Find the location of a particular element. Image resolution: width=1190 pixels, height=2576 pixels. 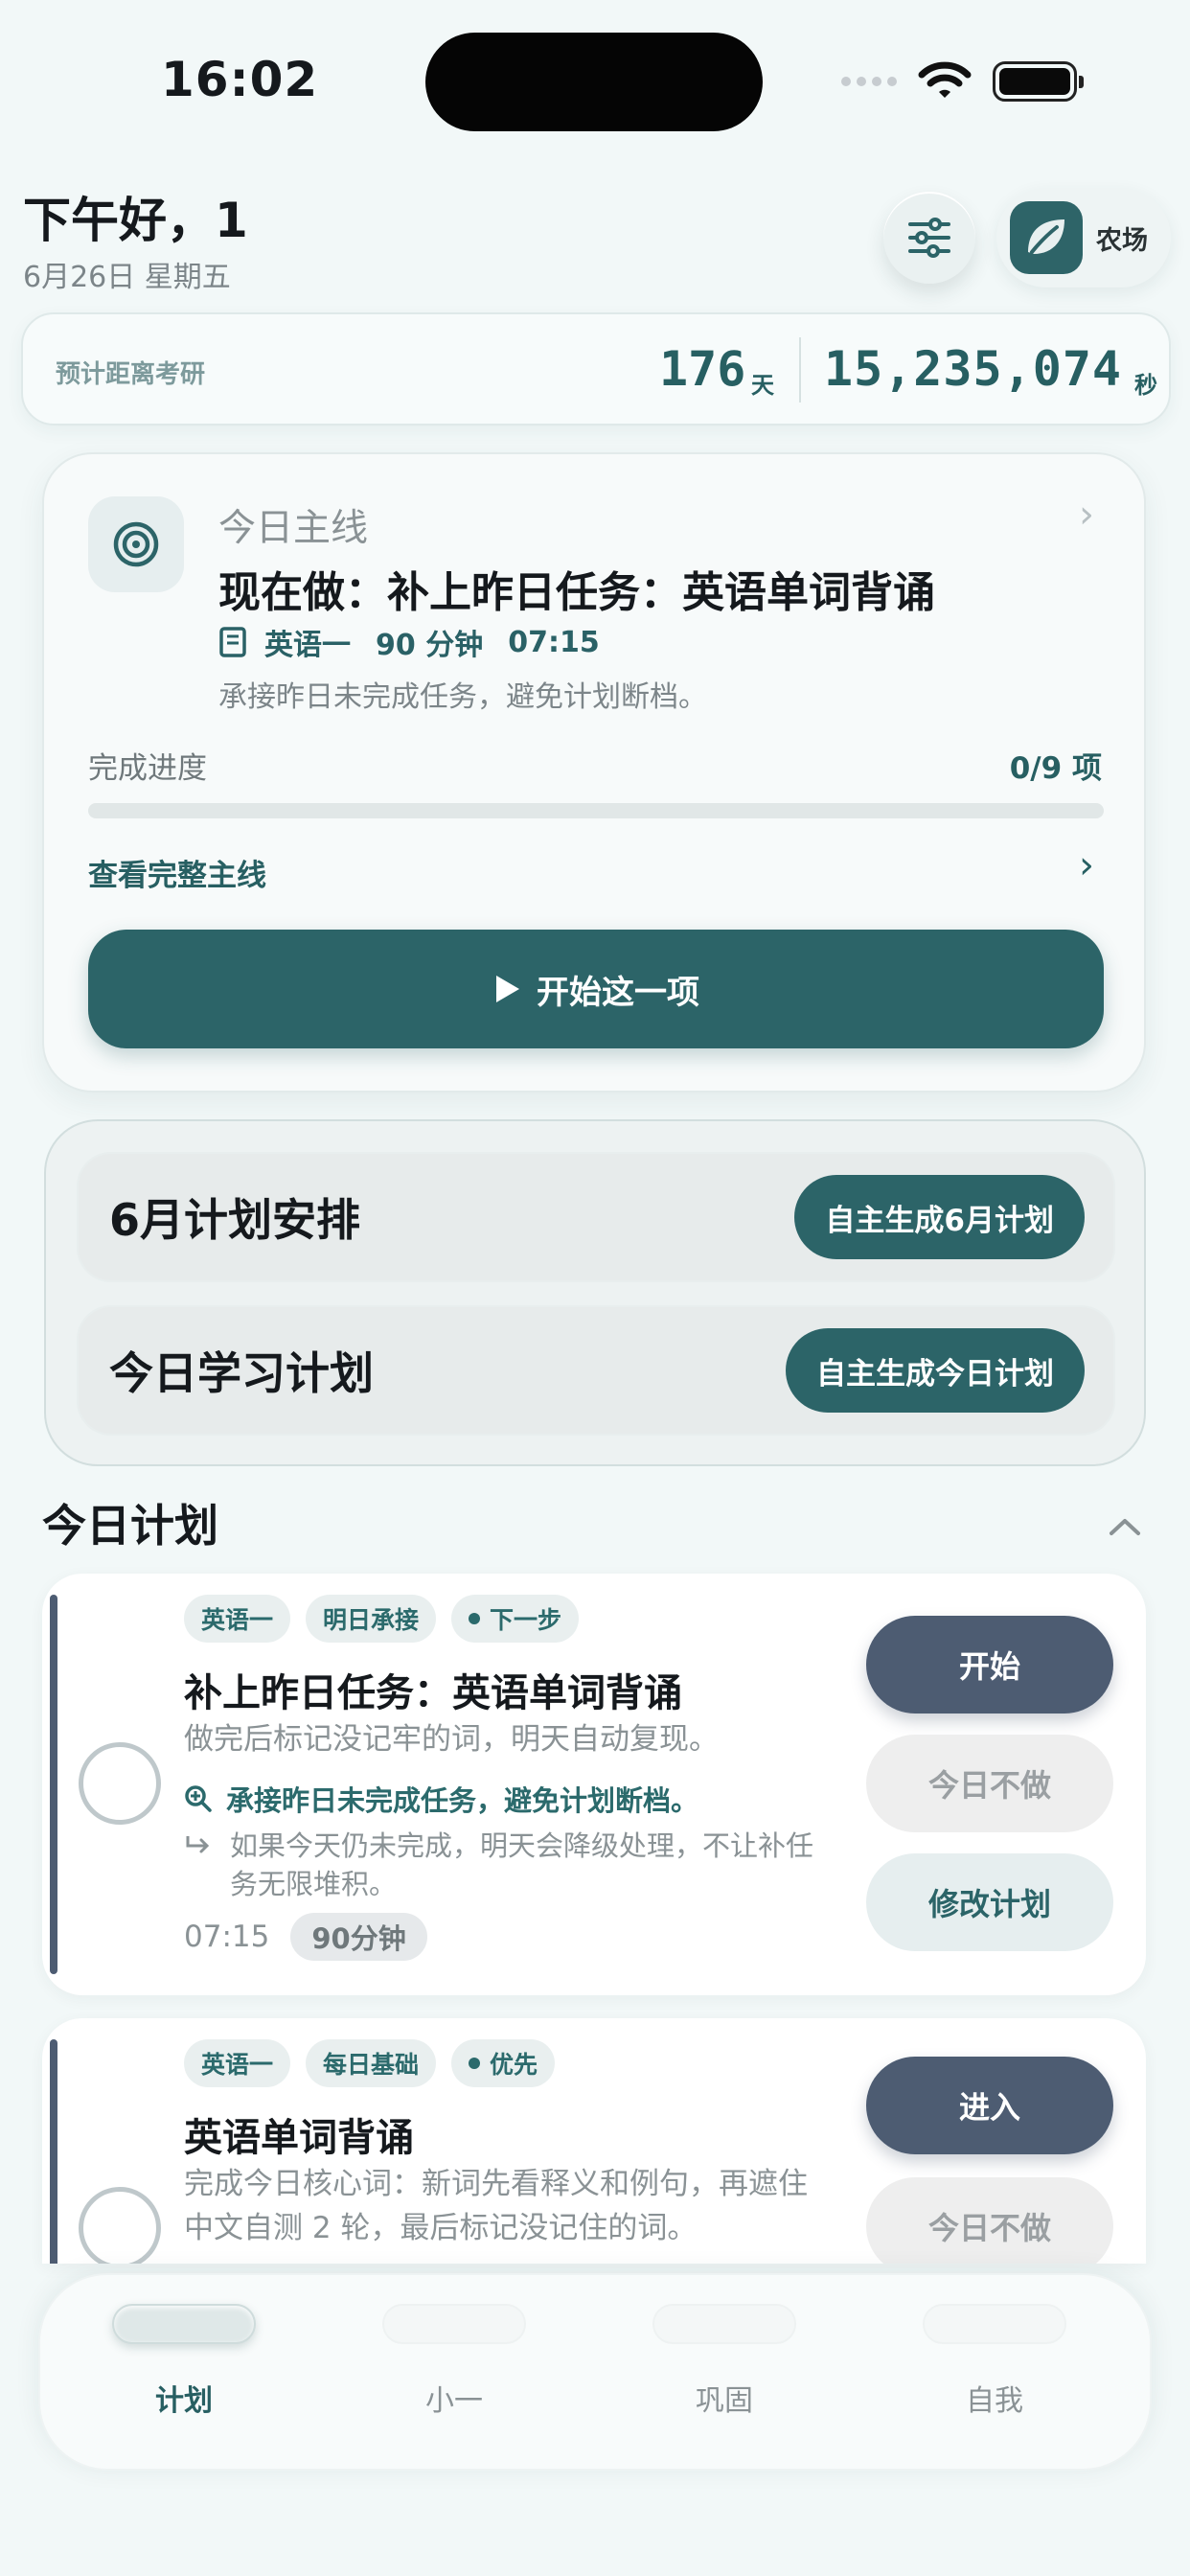

main-line-meta: 英语一 90 分钟 07:15 is located at coordinates (409, 642).